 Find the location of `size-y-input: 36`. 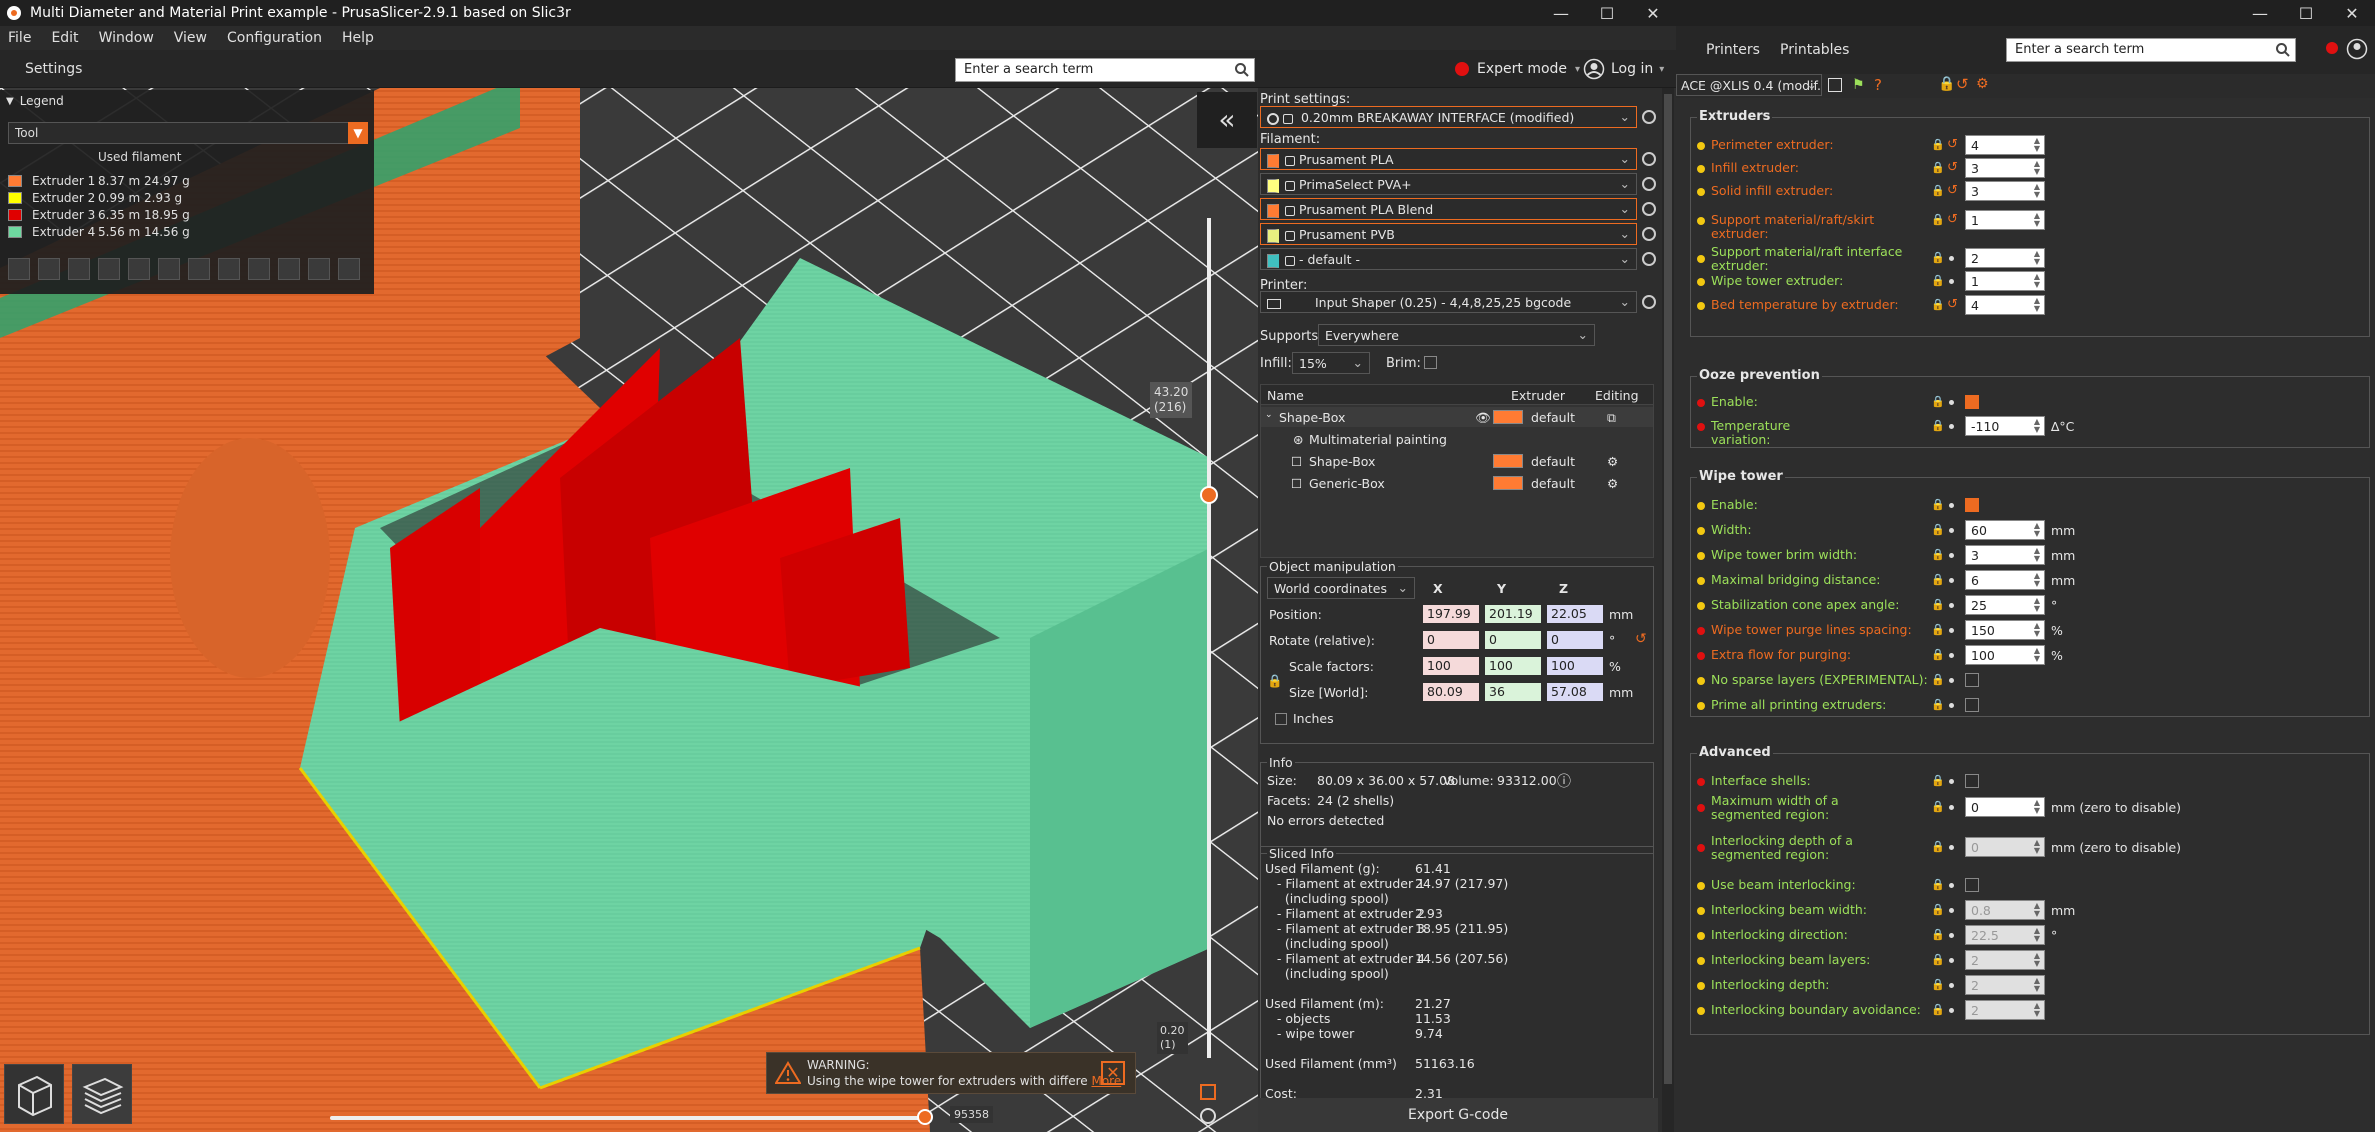

size-y-input: 36 is located at coordinates (1513, 692).